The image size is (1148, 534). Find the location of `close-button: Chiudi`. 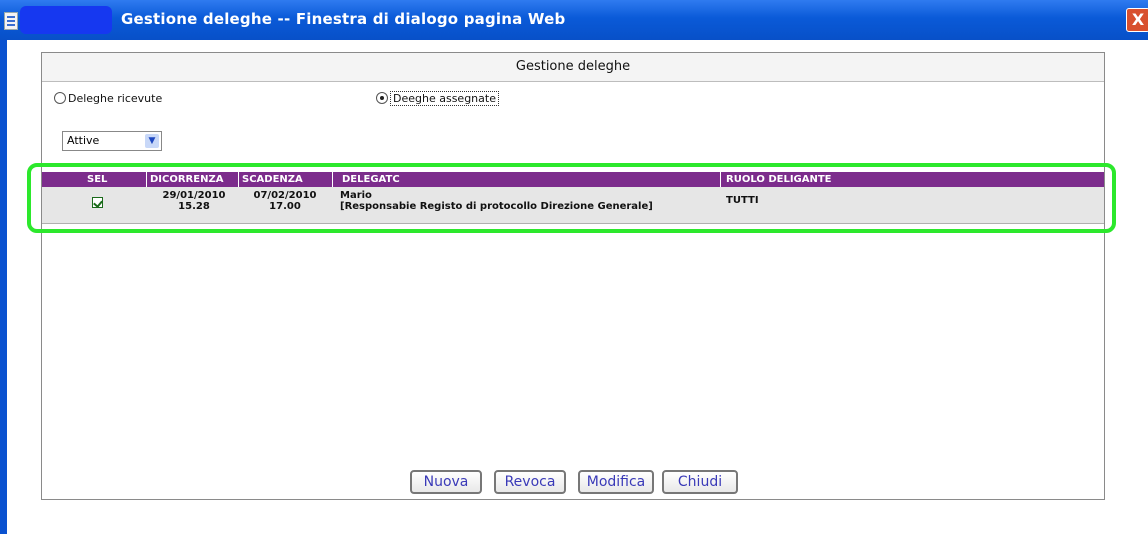

close-button: Chiudi is located at coordinates (700, 482).